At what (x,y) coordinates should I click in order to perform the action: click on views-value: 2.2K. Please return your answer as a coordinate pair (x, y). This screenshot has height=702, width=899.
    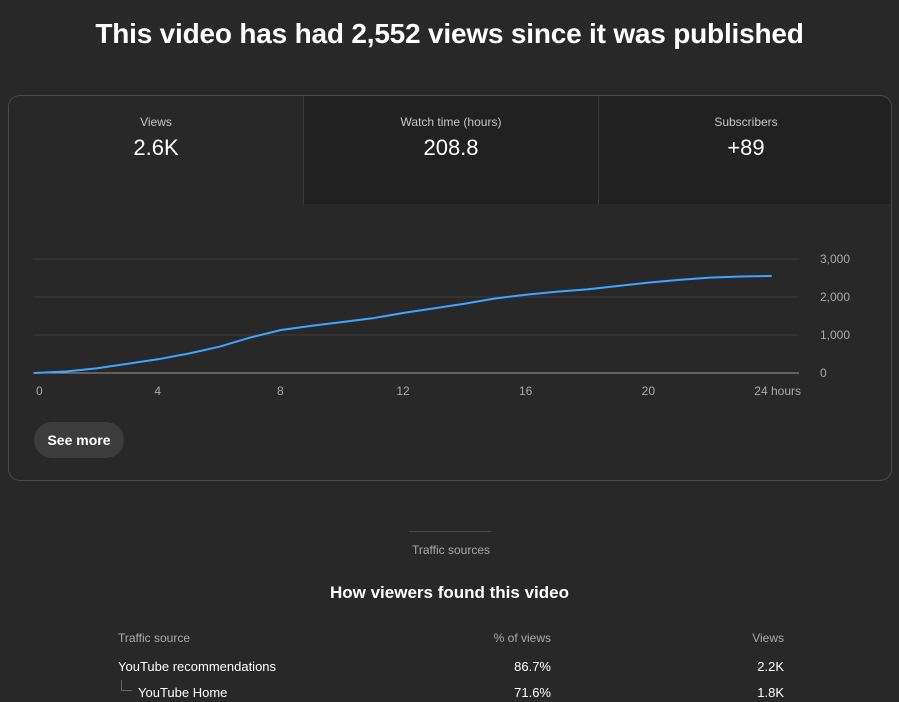
    Looking at the image, I should click on (770, 666).